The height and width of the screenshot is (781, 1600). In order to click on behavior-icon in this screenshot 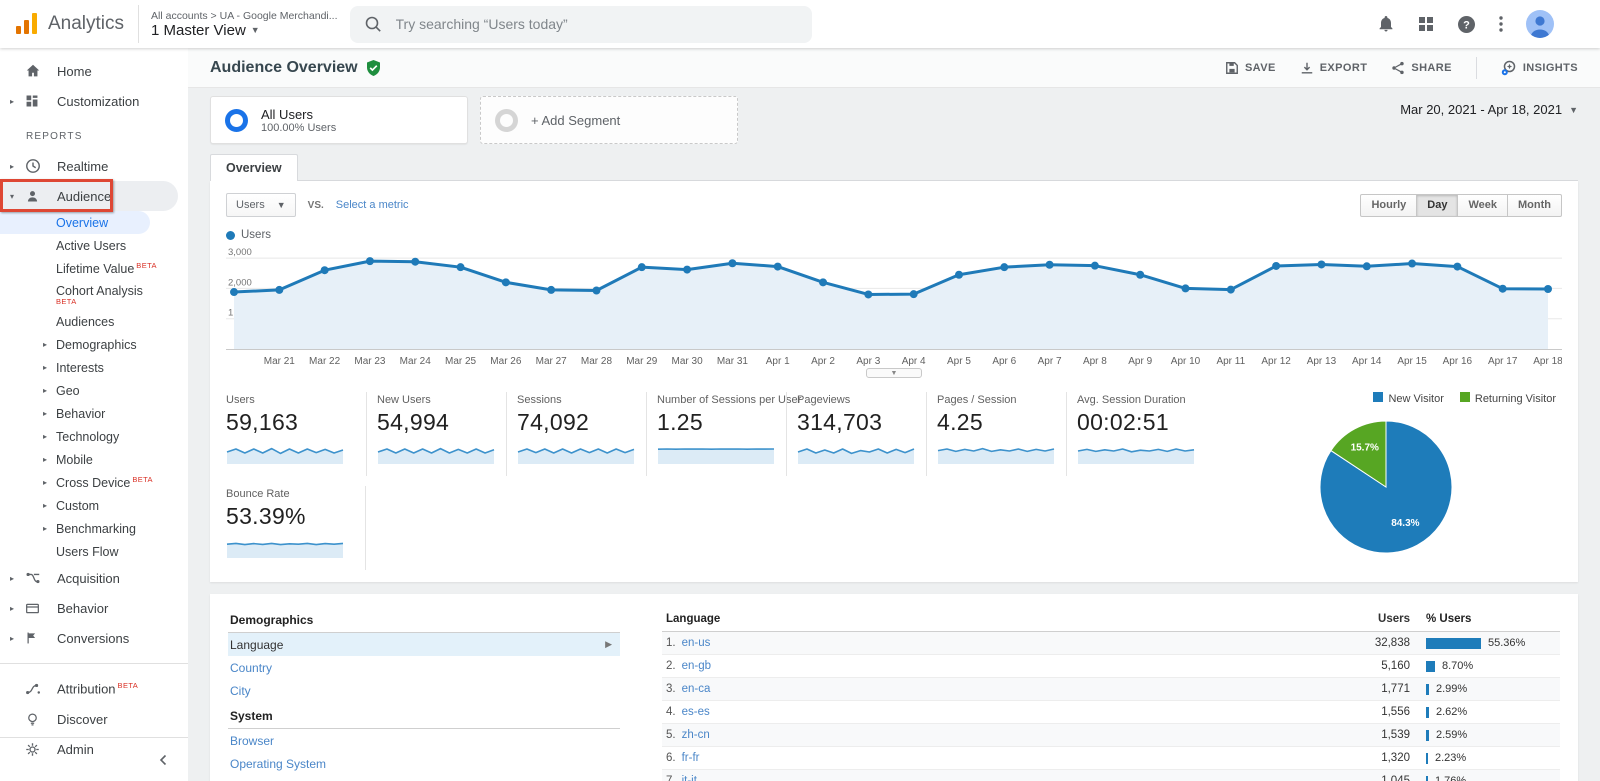, I will do `click(33, 608)`.